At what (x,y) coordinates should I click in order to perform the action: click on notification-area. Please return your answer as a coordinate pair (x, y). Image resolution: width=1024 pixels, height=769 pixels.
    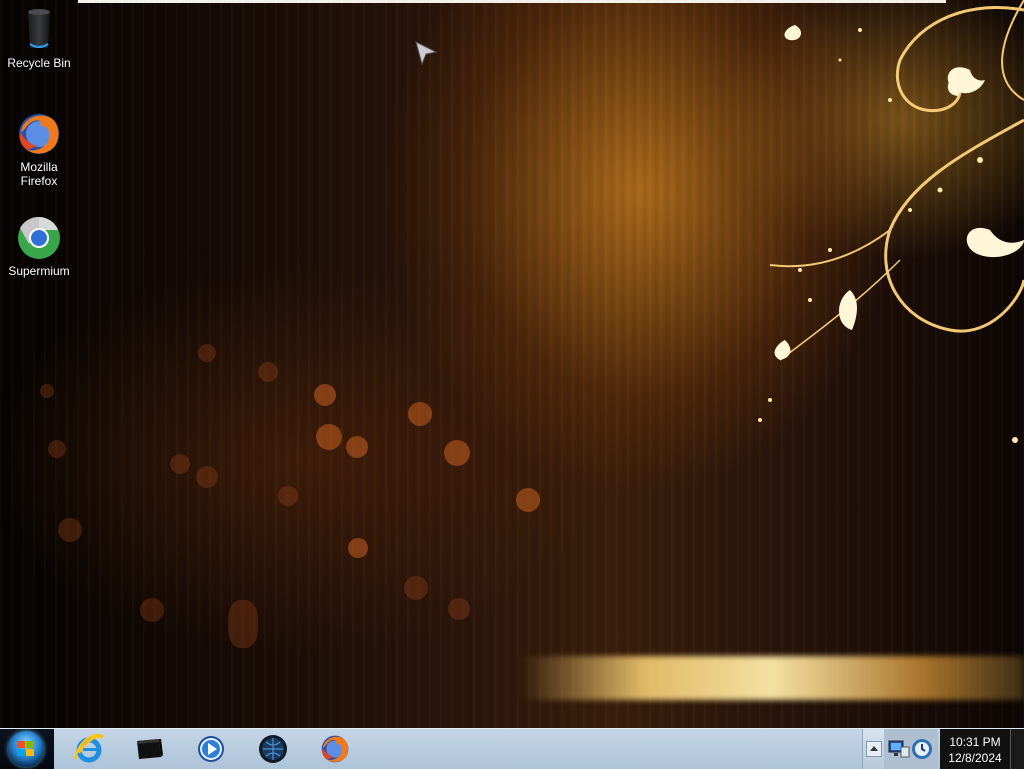
    Looking at the image, I should click on (911, 749).